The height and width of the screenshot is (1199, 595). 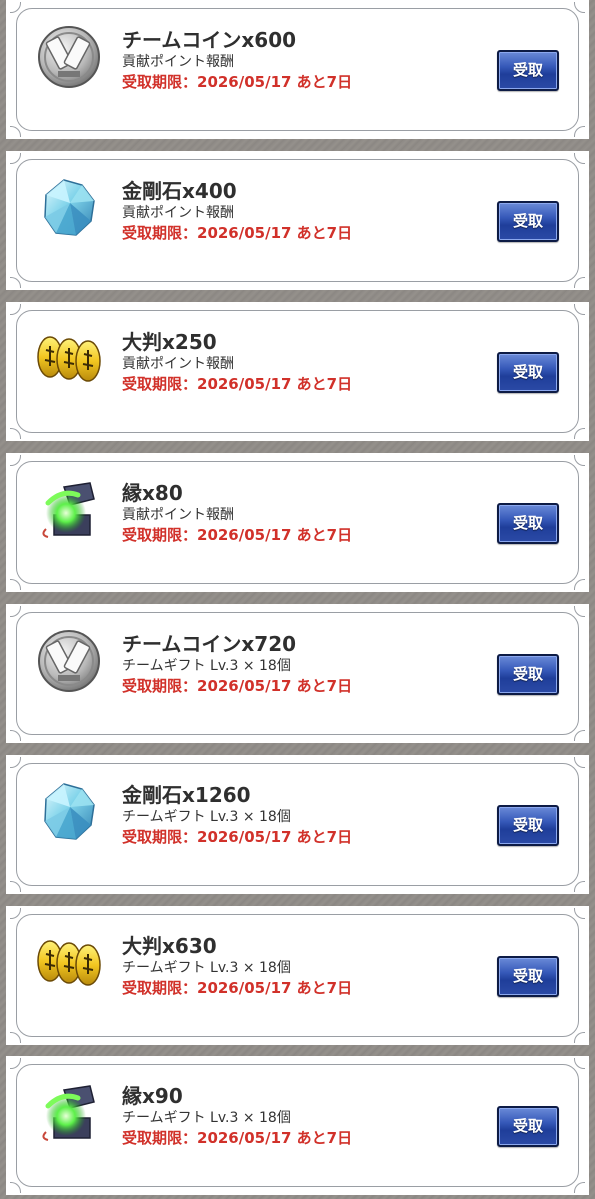 I want to click on reward-title: チームコインx600, so click(x=209, y=40).